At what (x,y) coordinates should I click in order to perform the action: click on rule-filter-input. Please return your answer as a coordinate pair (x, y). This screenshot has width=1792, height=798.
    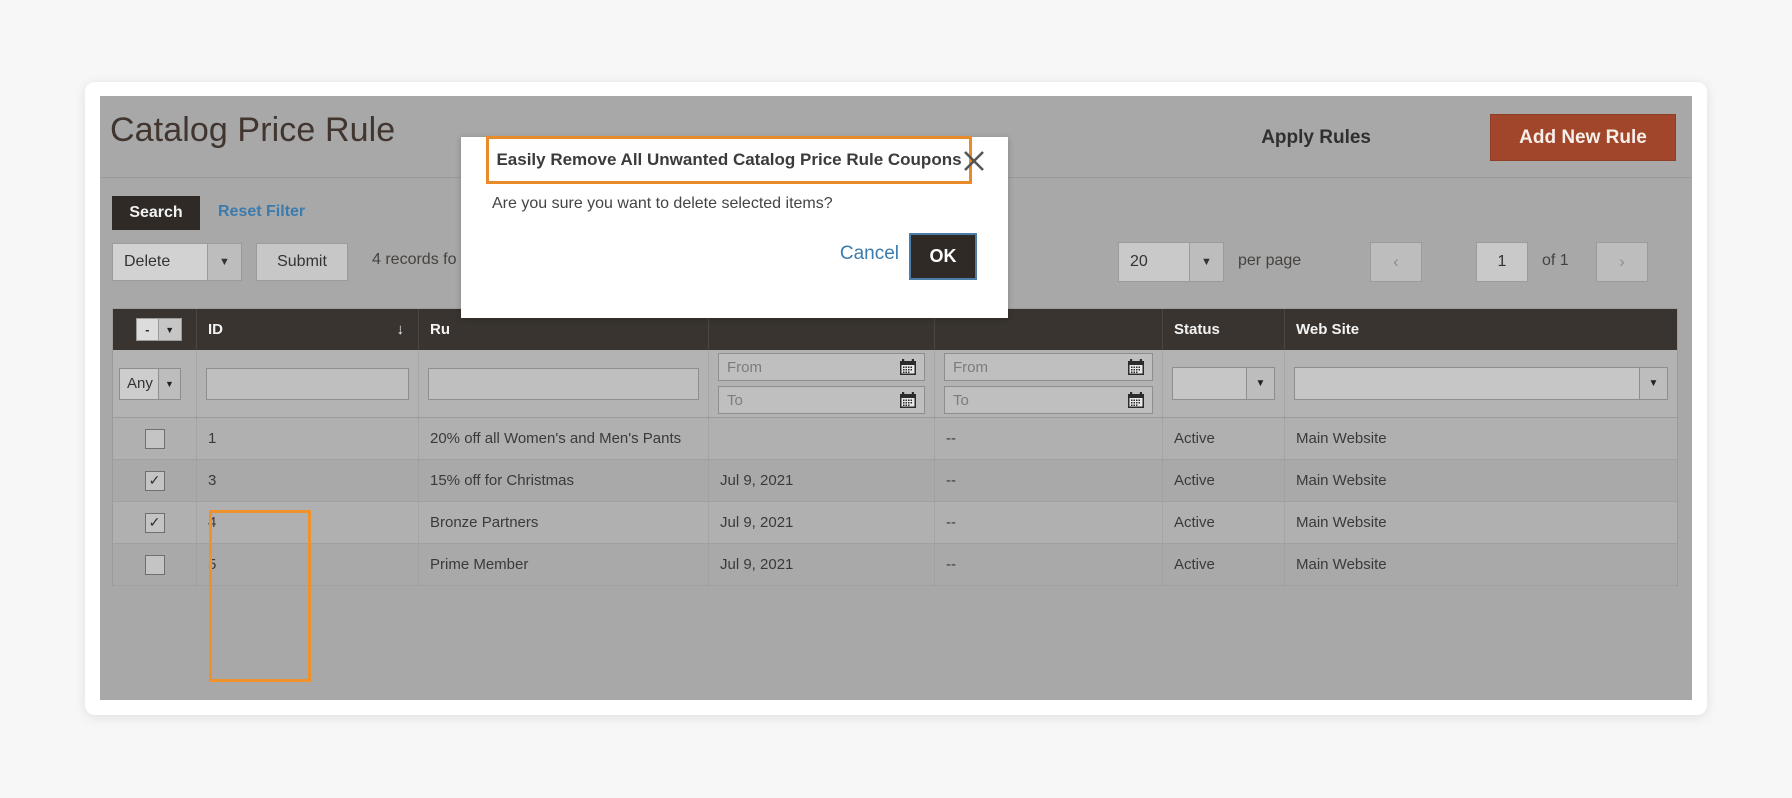
    Looking at the image, I should click on (563, 383).